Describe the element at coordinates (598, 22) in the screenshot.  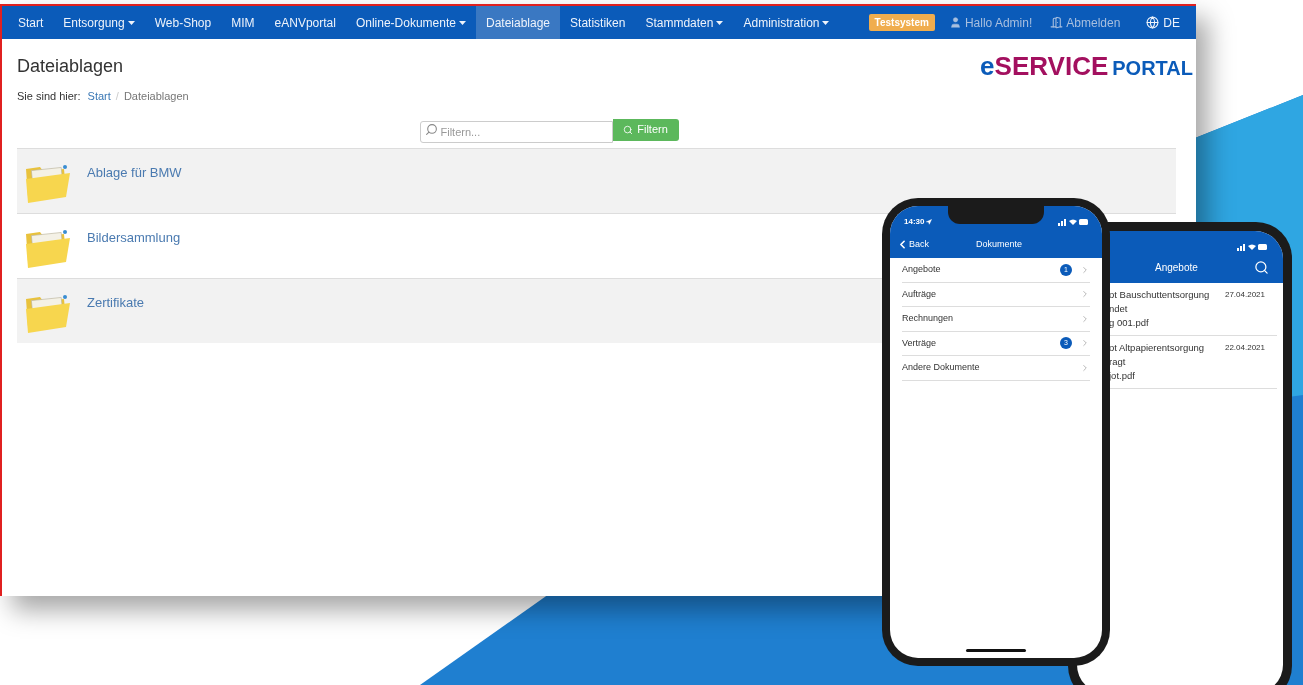
I see `nav-item: Statistiken` at that location.